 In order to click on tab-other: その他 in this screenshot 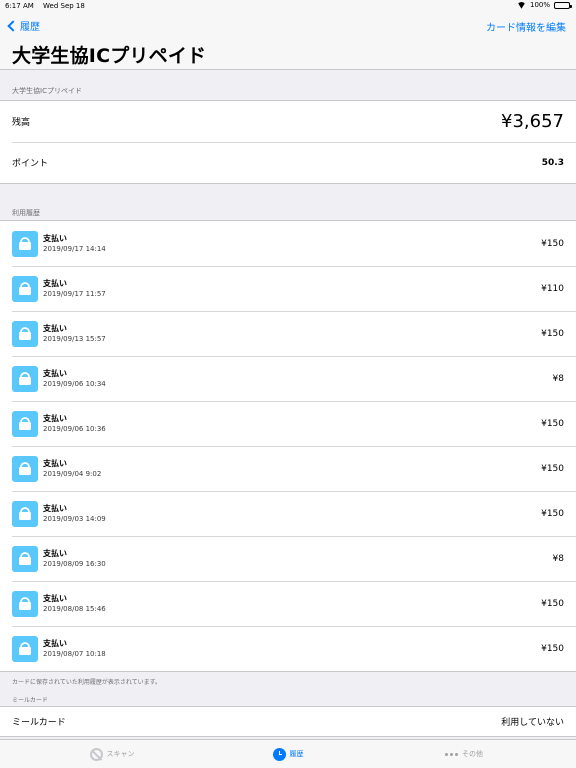, I will do `click(464, 754)`.